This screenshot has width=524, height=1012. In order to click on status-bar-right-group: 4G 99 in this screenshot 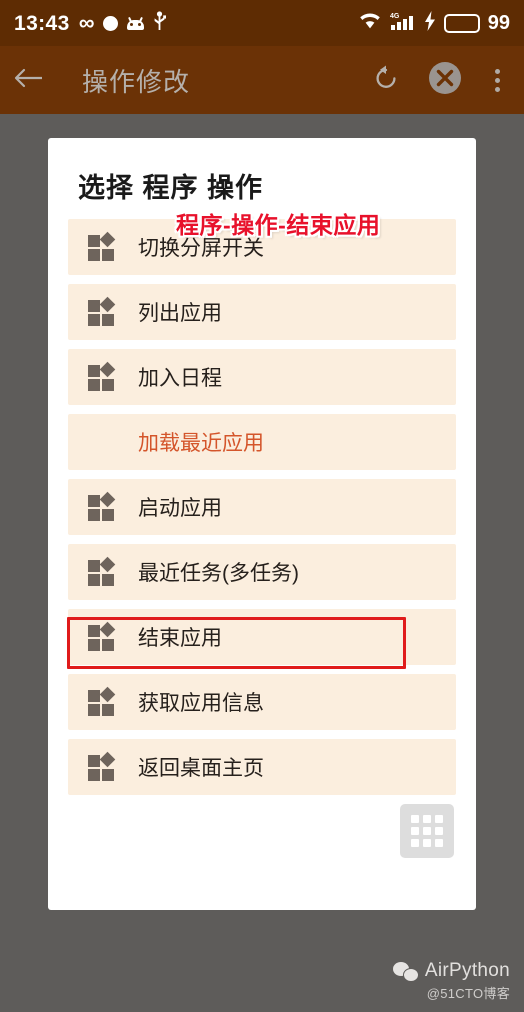, I will do `click(434, 23)`.